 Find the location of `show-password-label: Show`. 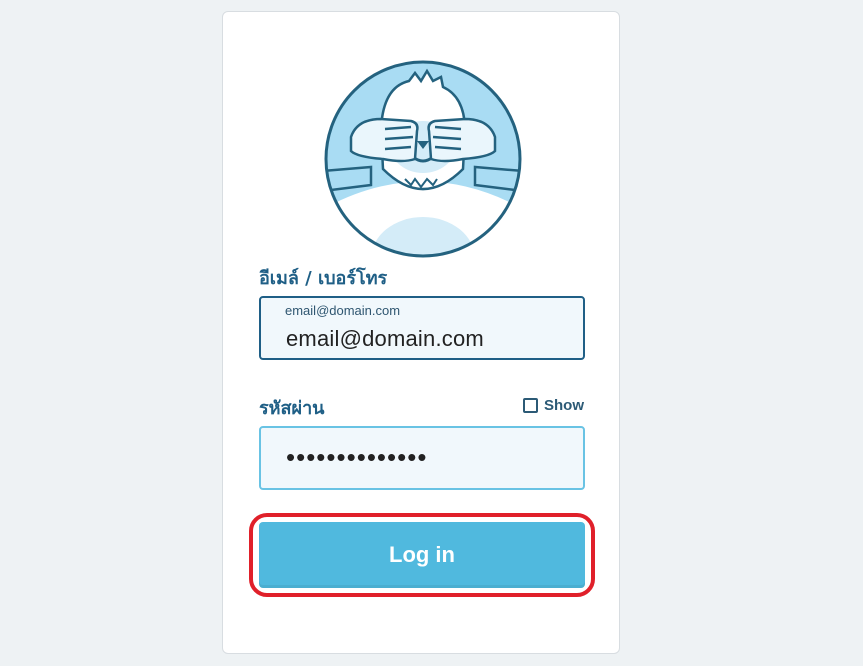

show-password-label: Show is located at coordinates (564, 405).